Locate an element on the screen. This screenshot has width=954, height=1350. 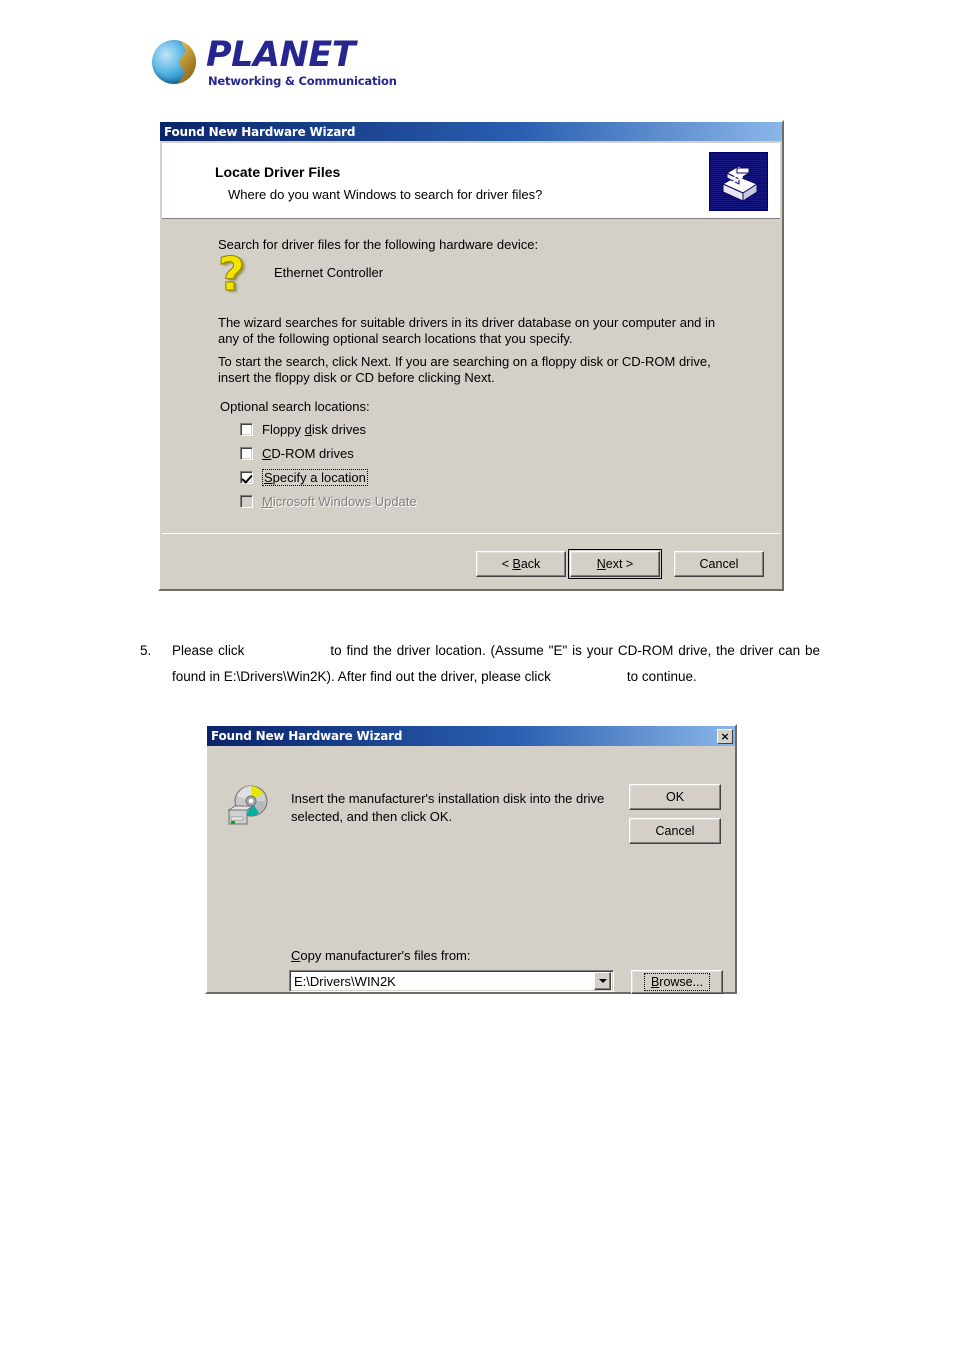
checkbox-microsoft-windows-update: Microsoft Windows Update is located at coordinates (328, 501).